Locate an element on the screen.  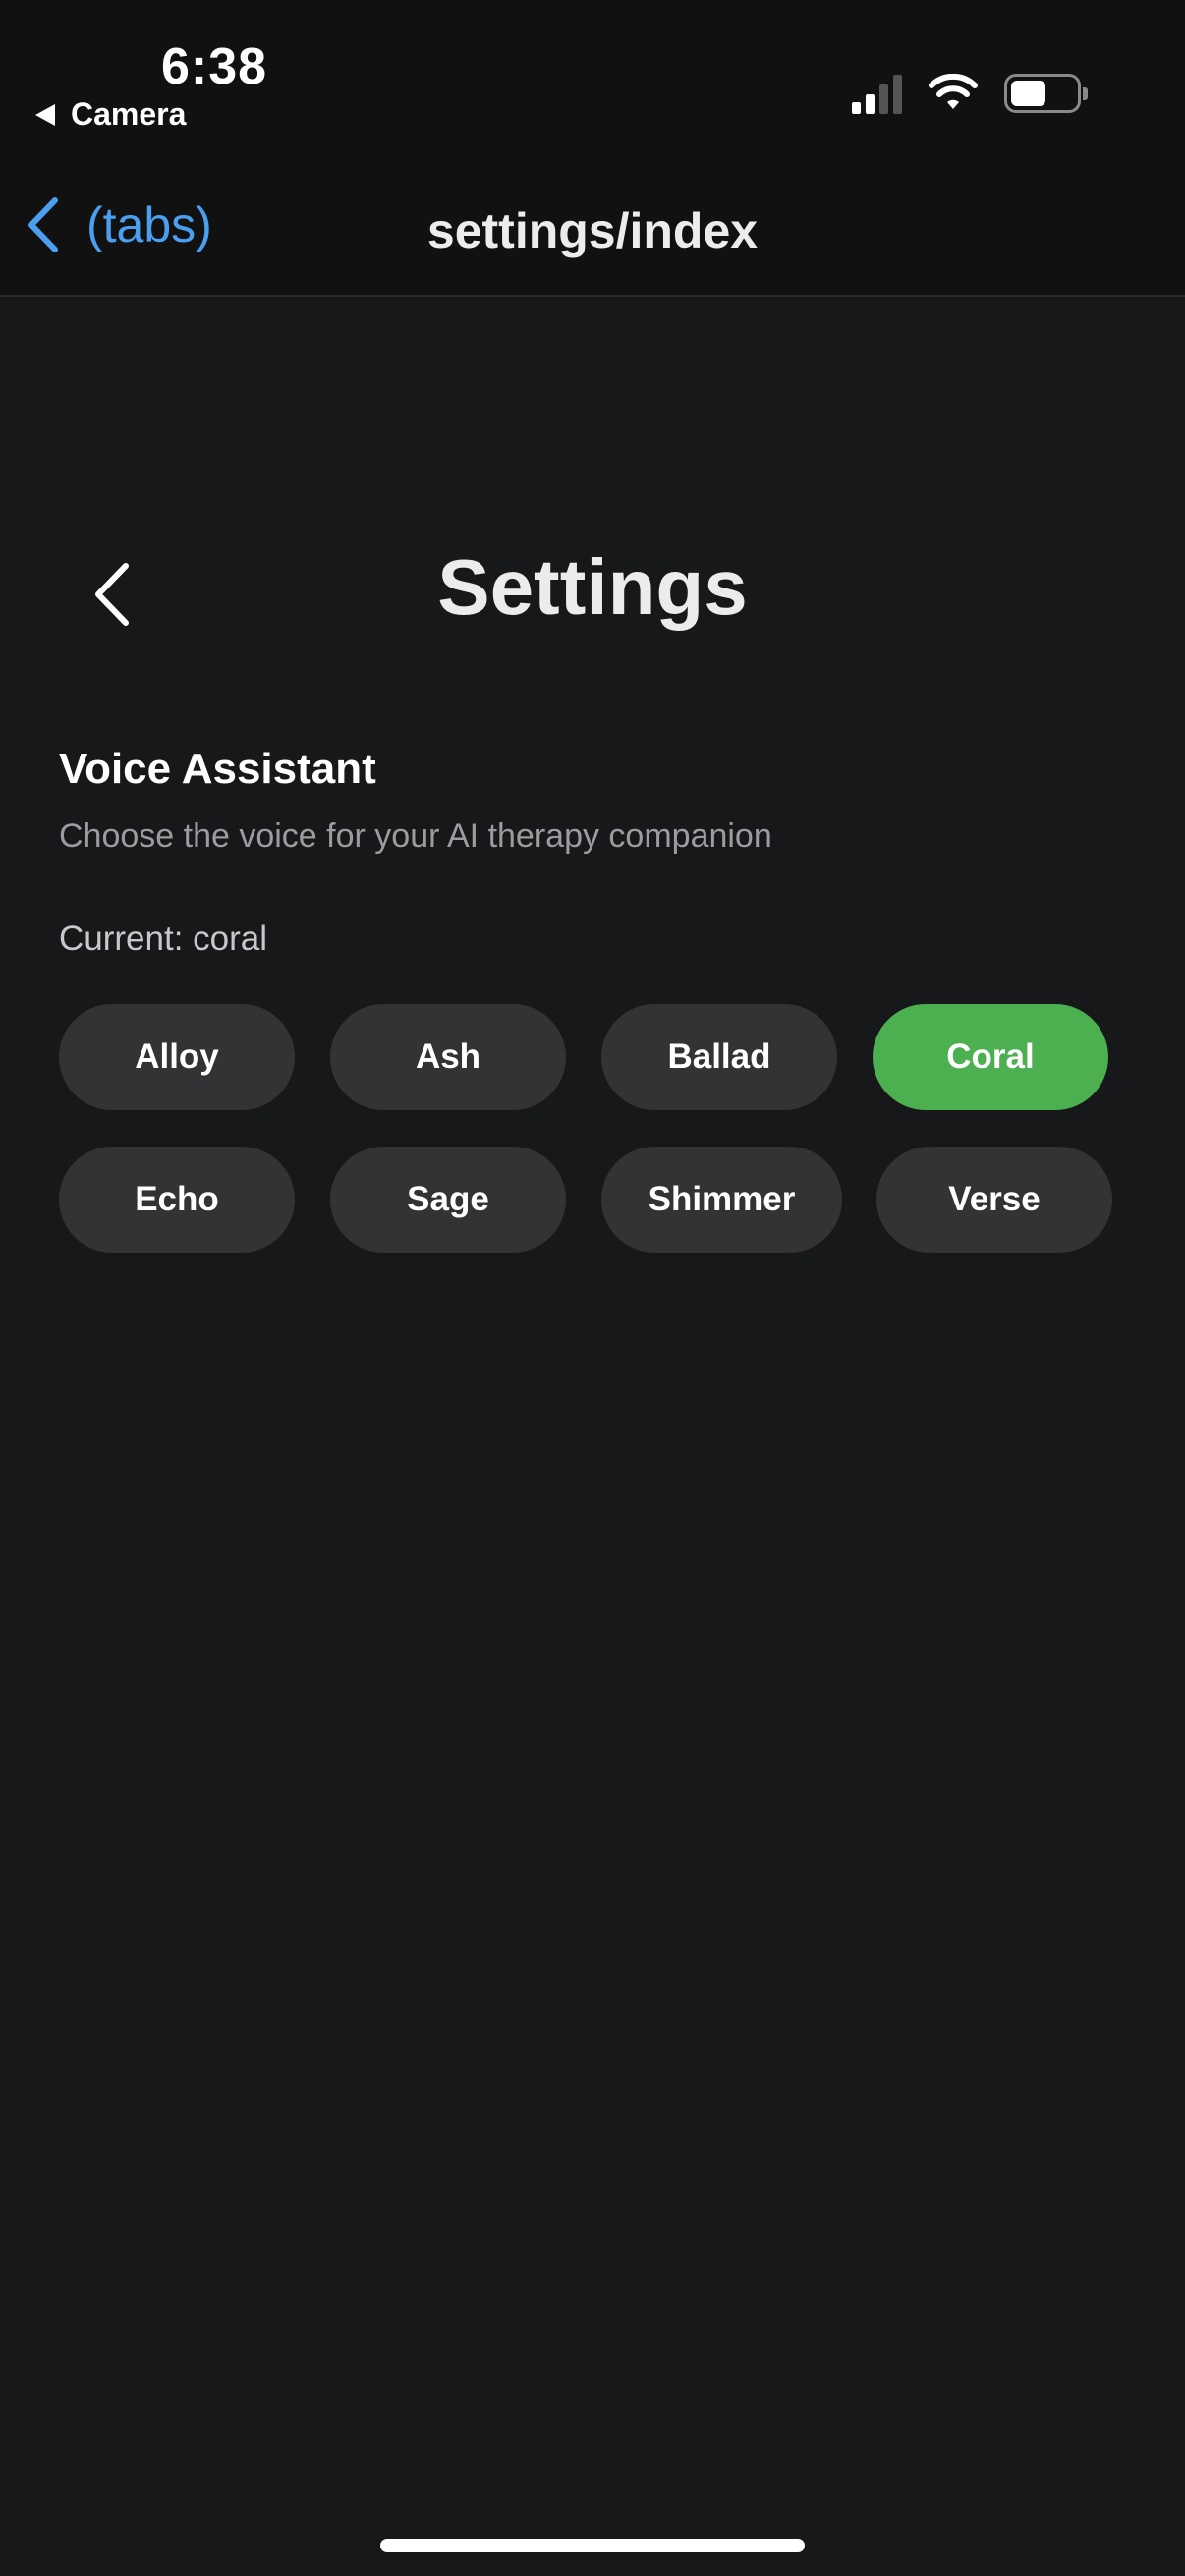
back-app-label: Camera is located at coordinates (129, 114).